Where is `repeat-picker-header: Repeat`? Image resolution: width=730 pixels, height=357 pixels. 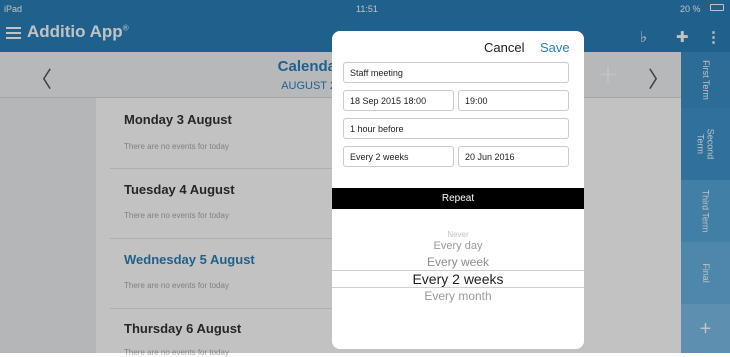 repeat-picker-header: Repeat is located at coordinates (458, 198).